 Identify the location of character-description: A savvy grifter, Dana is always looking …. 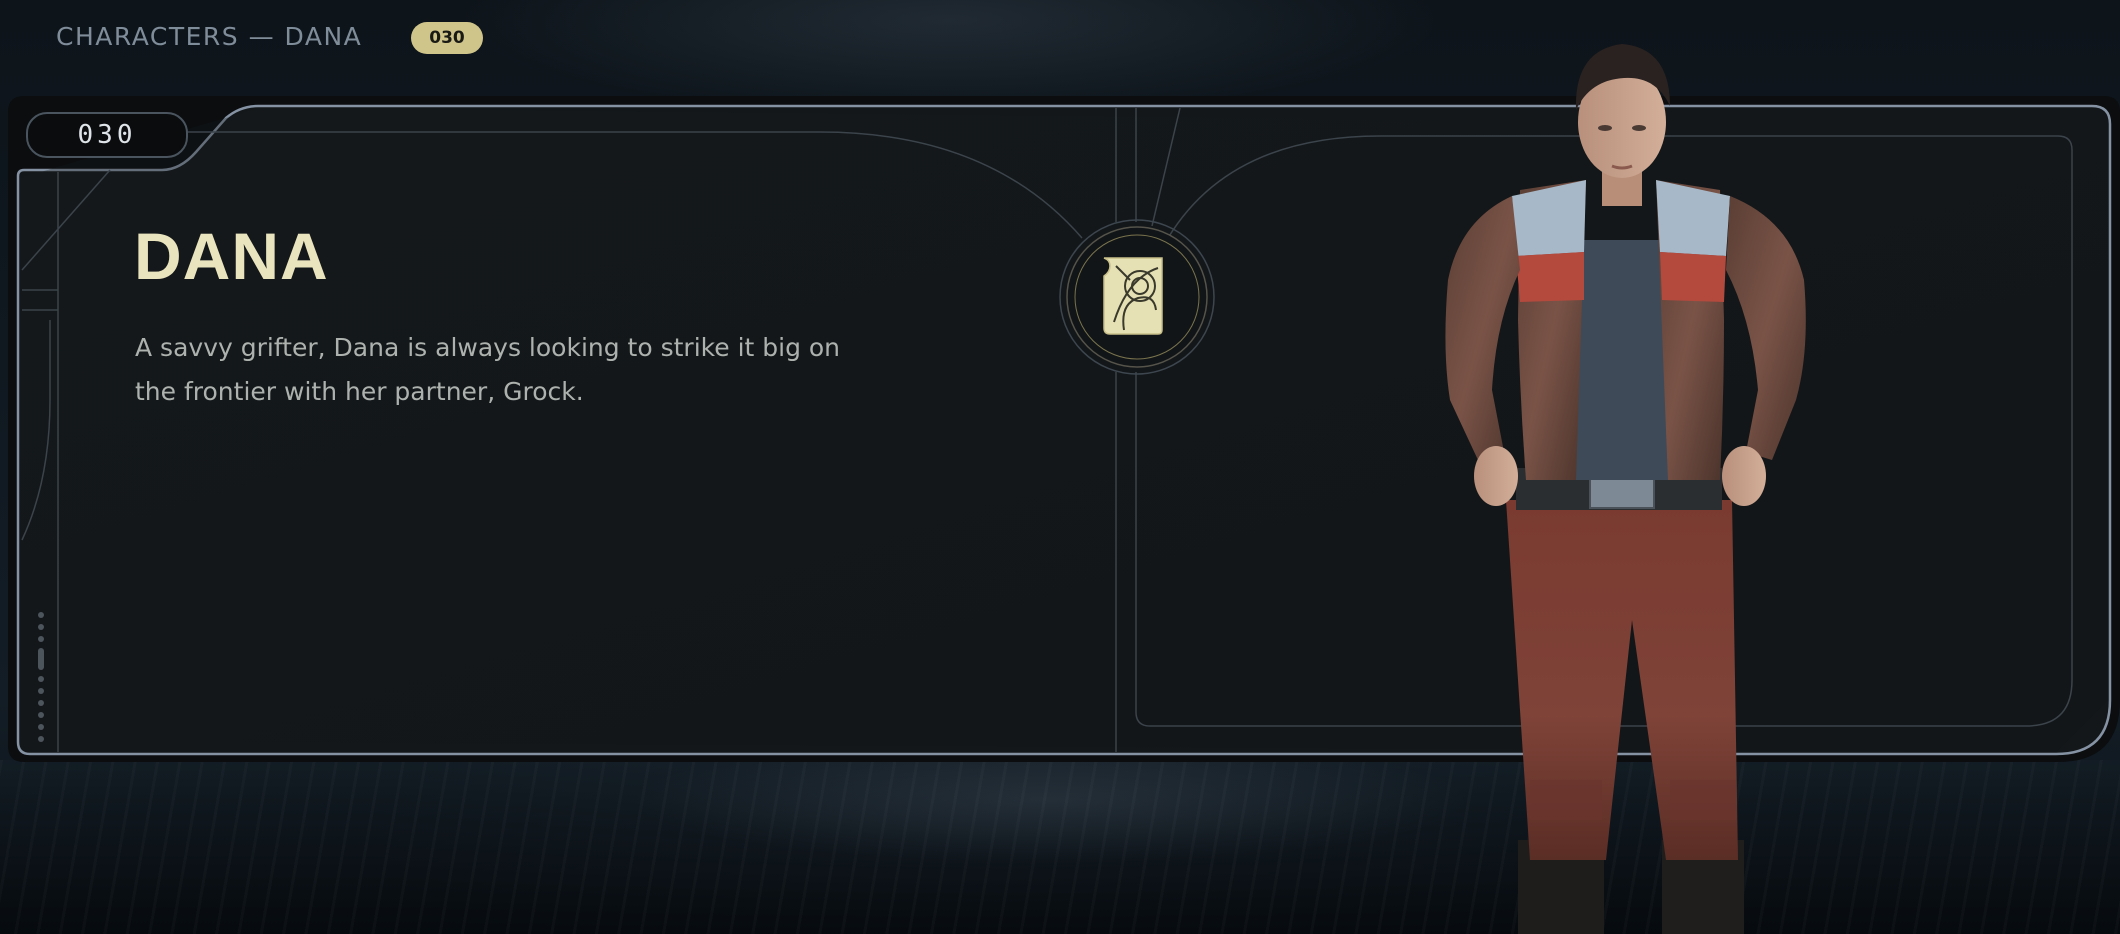
(488, 369).